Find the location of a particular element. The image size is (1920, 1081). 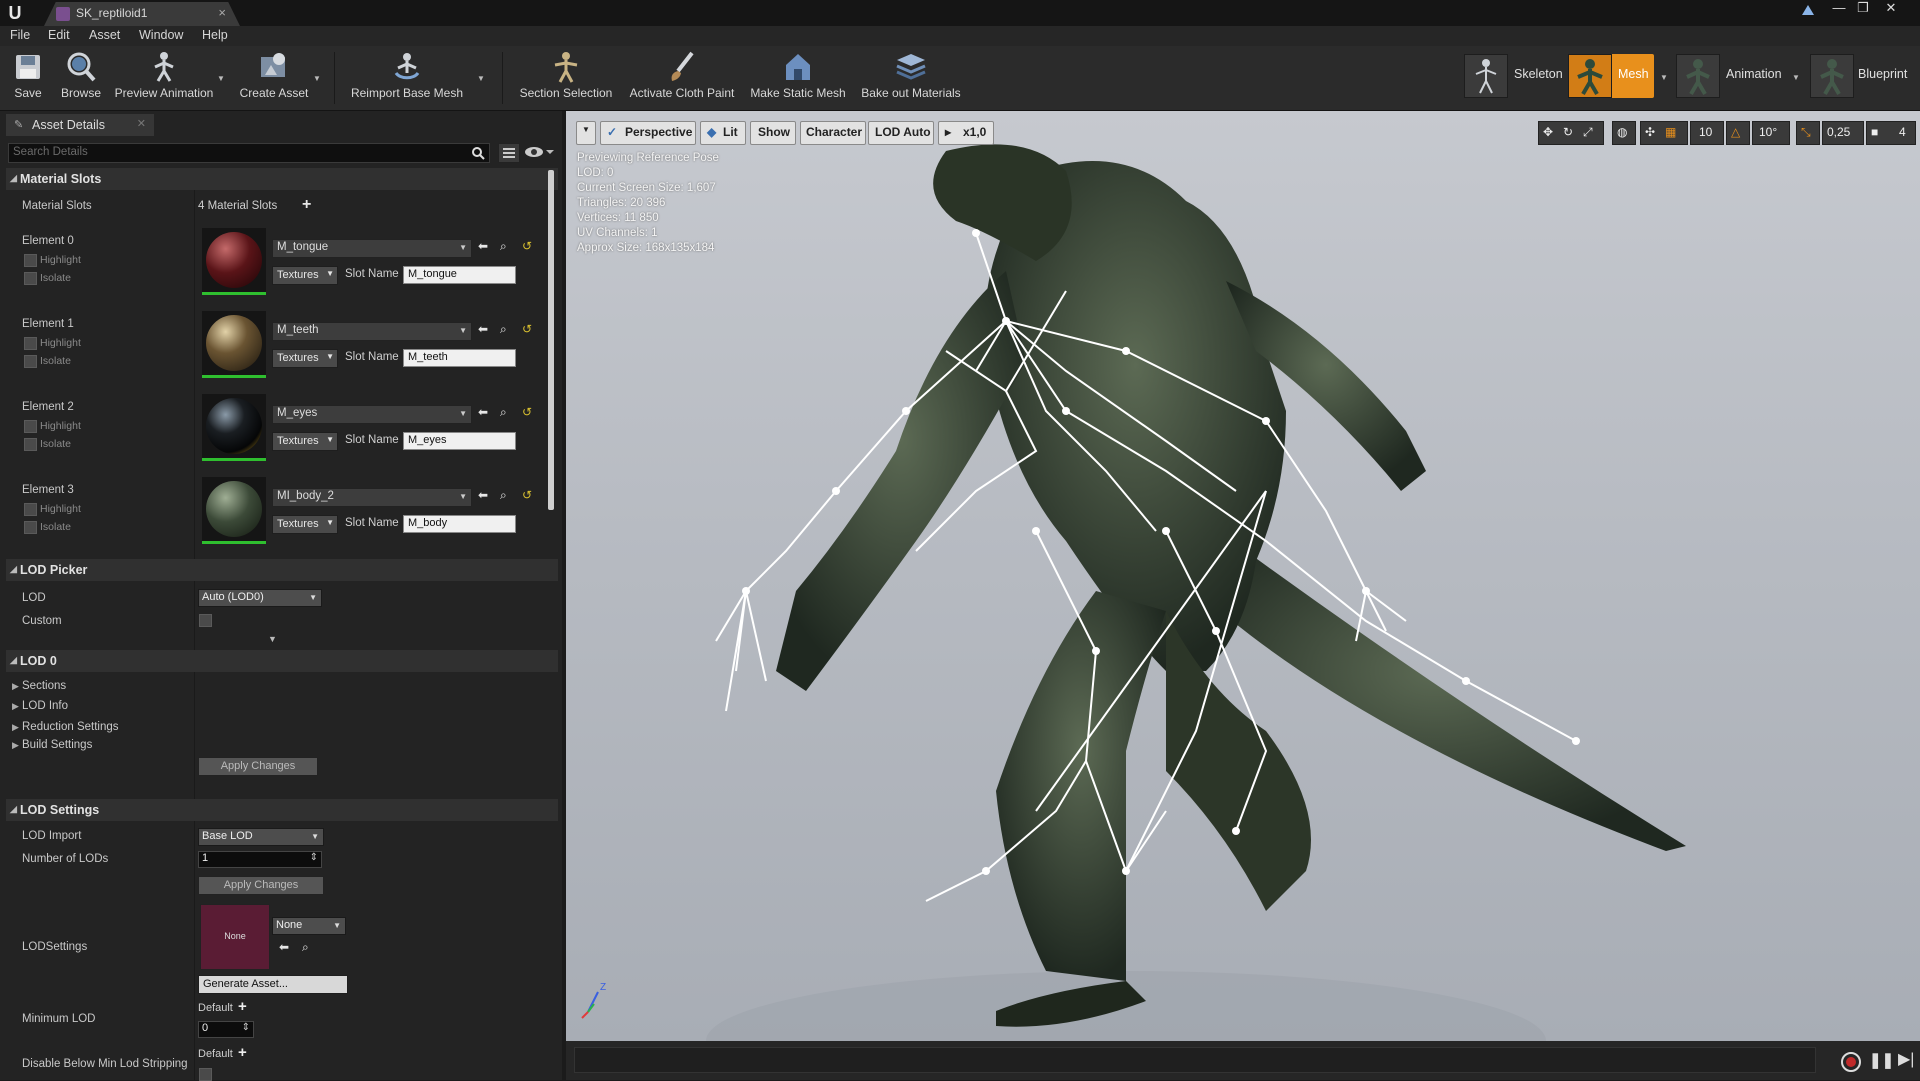

material-combo: M_teeth ▼ is located at coordinates (372, 331).